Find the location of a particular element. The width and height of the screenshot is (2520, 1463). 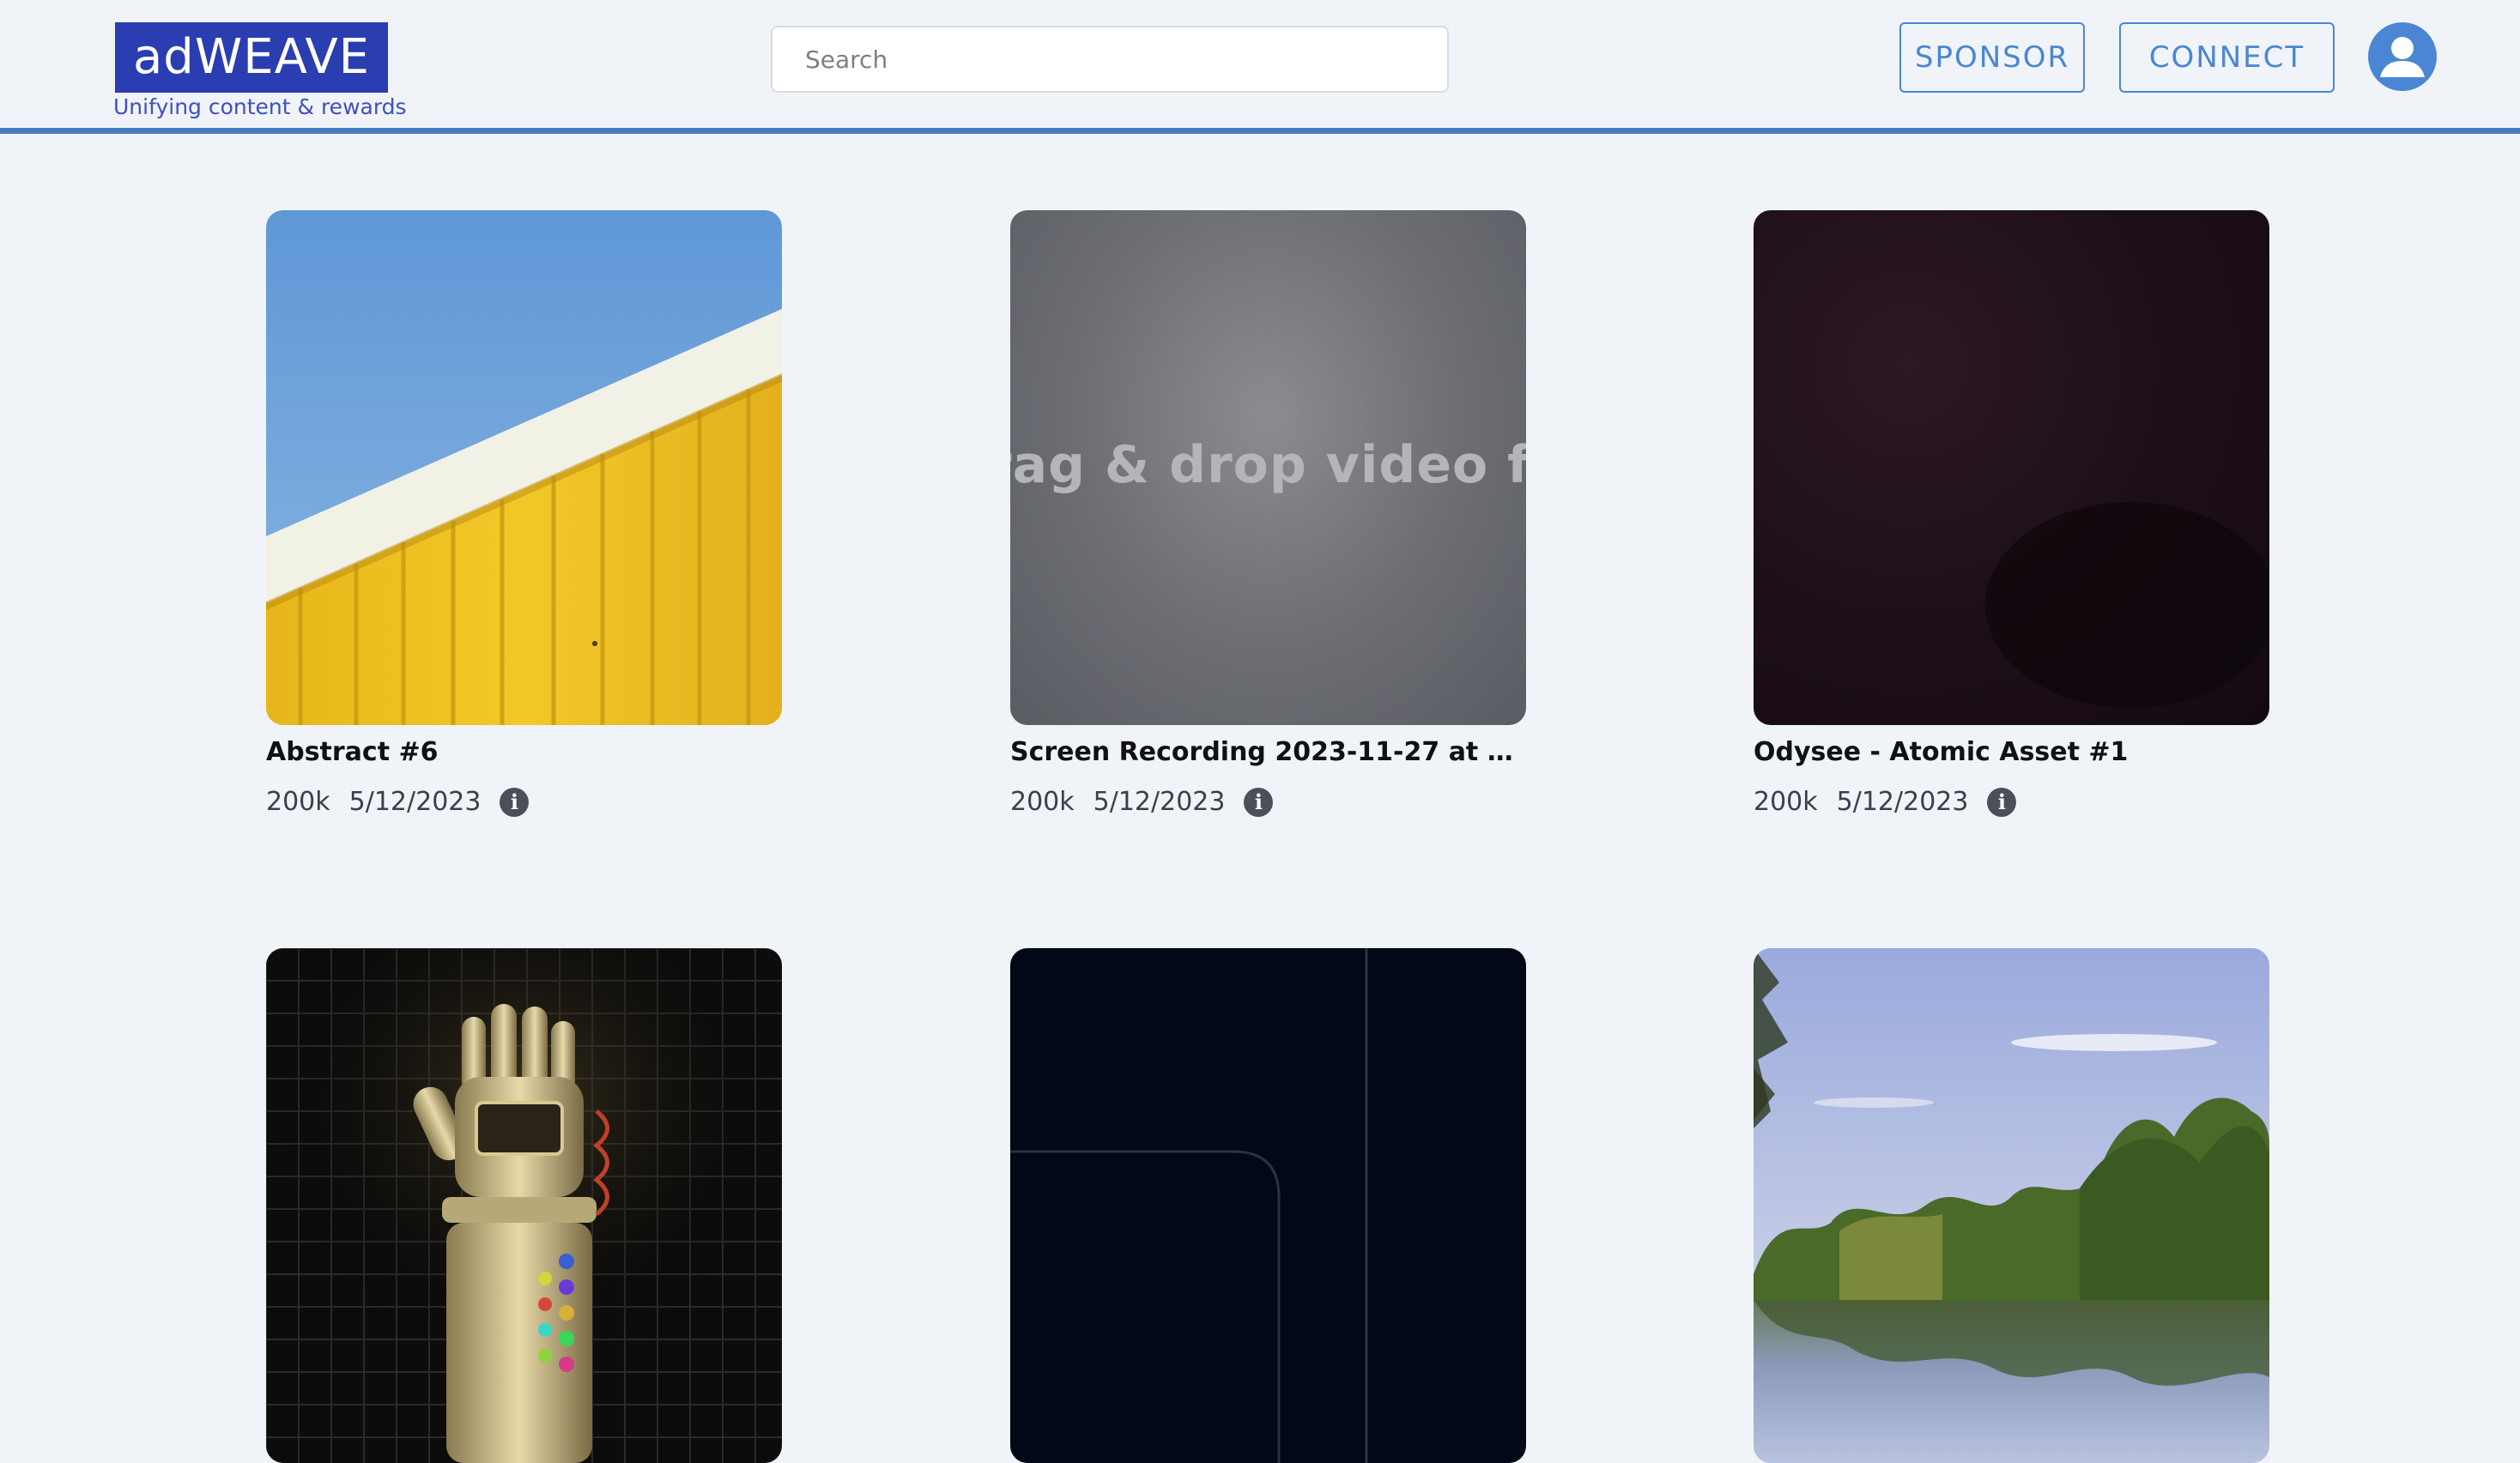

video-thumbnail: rag & drop video fil is located at coordinates (1268, 468).